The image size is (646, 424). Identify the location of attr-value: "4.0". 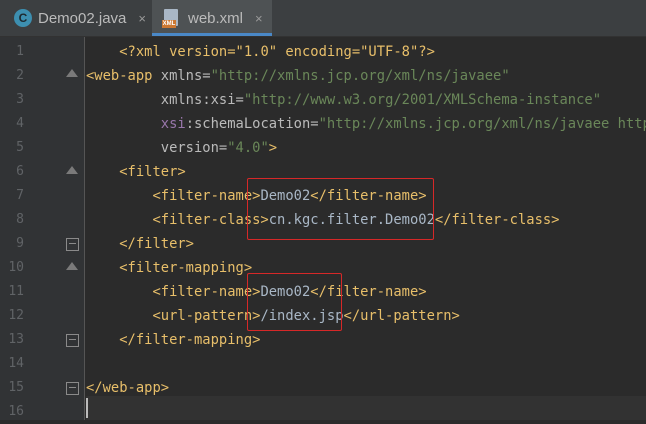
(248, 148).